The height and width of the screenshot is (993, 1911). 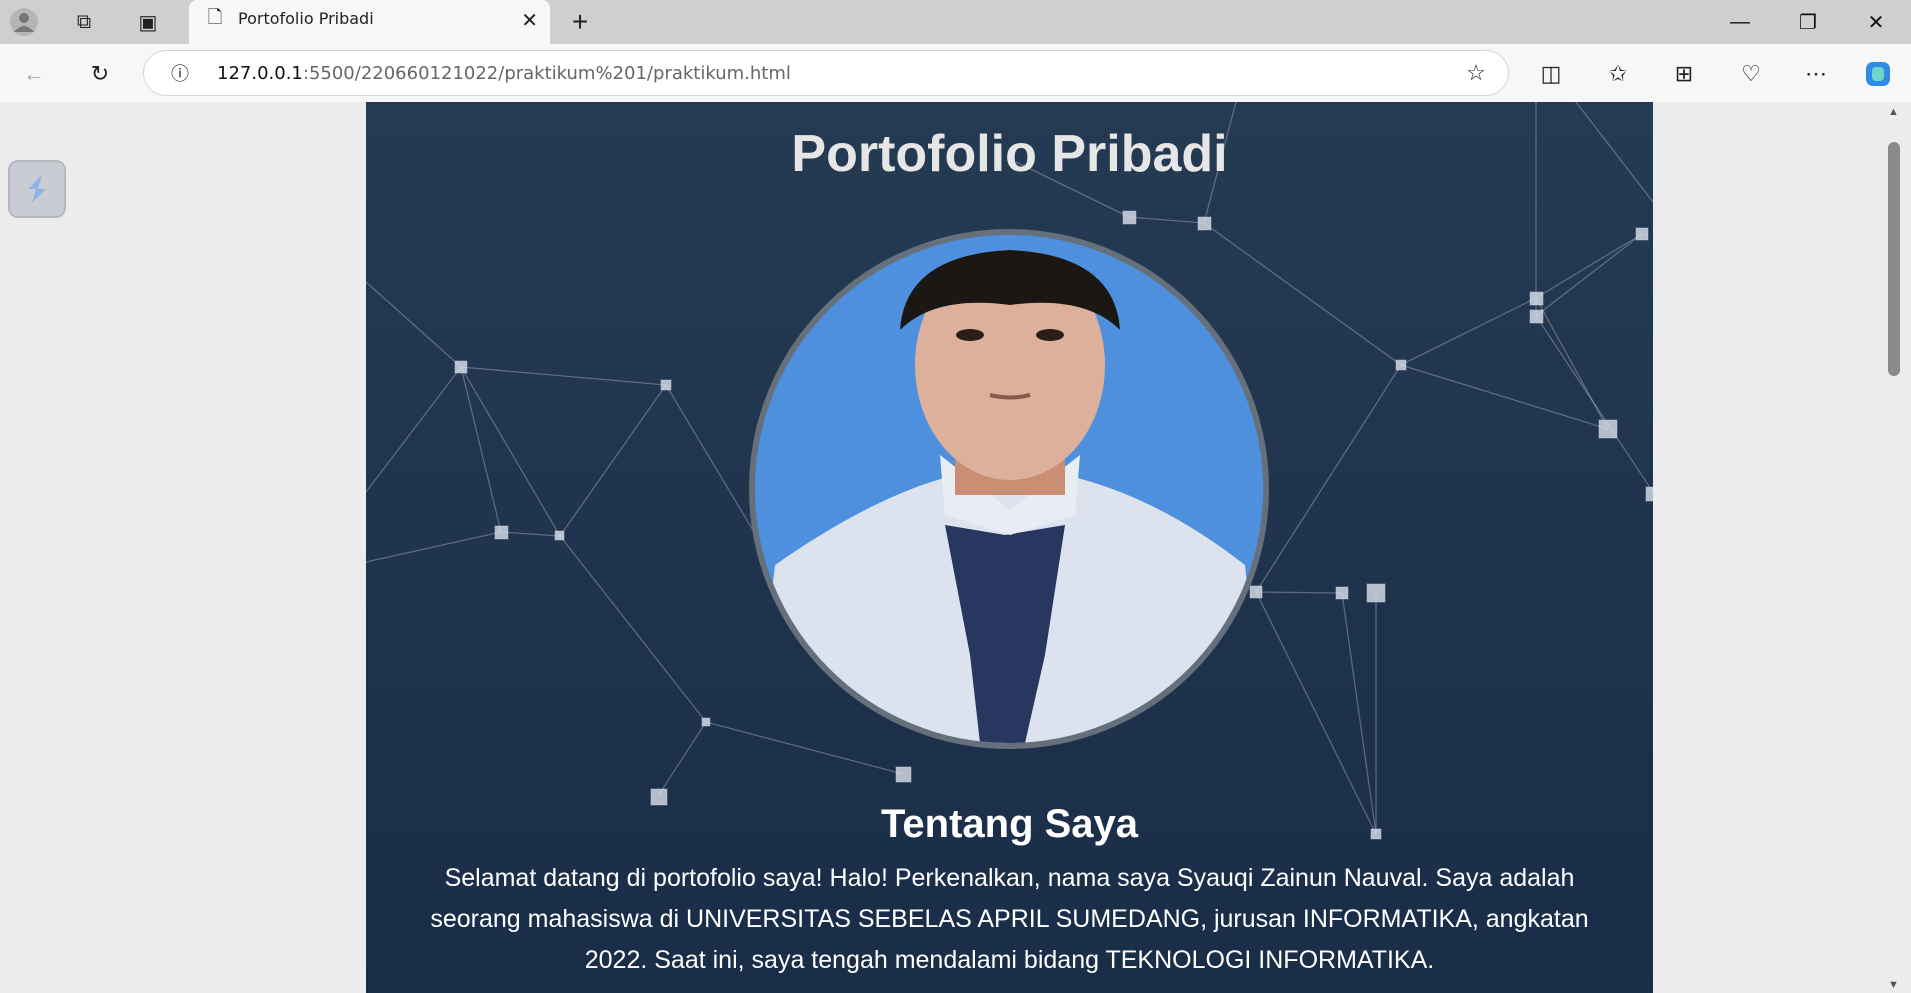 What do you see at coordinates (1740, 22) in the screenshot?
I see `minimize-icon: —` at bounding box center [1740, 22].